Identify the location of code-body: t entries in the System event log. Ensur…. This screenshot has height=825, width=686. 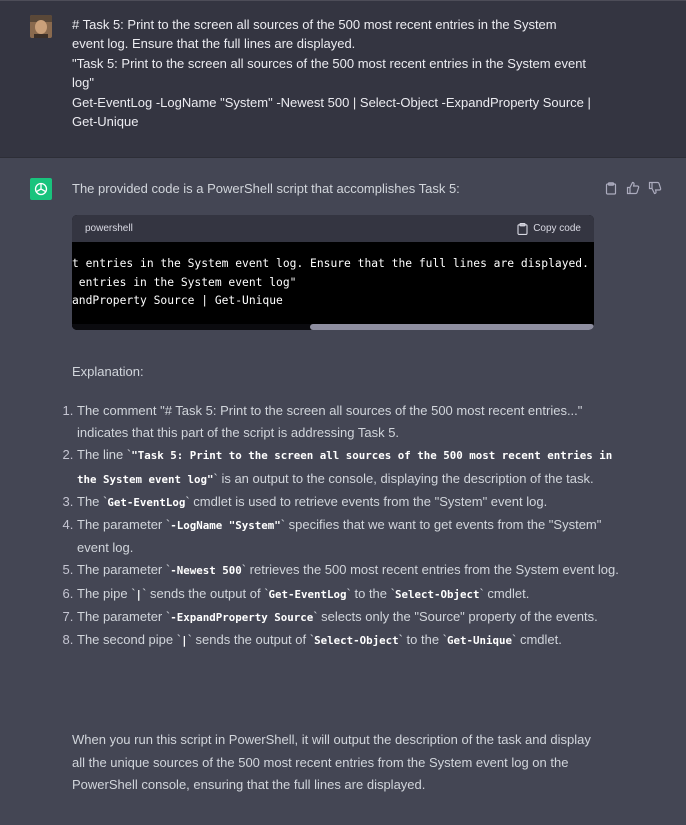
(333, 286).